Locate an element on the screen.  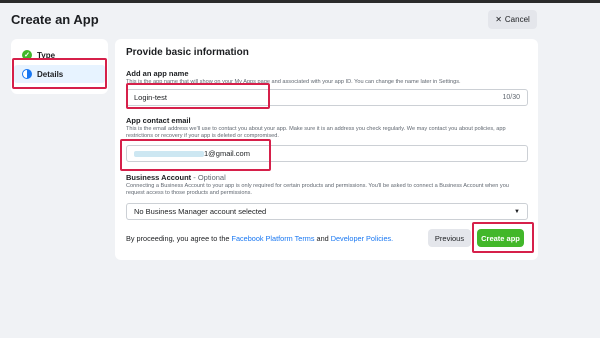
app-name-value: Login-test is located at coordinates (150, 97).